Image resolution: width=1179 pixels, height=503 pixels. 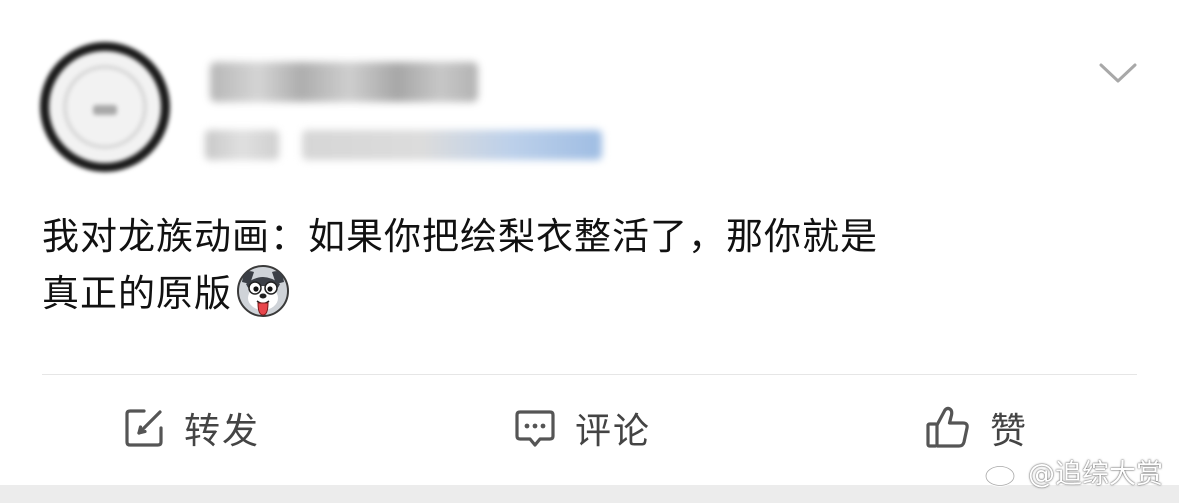 I want to click on repost-button: 转发, so click(x=191, y=428).